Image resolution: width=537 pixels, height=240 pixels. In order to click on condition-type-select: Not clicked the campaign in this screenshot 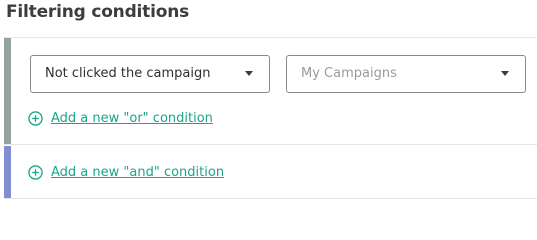, I will do `click(150, 74)`.